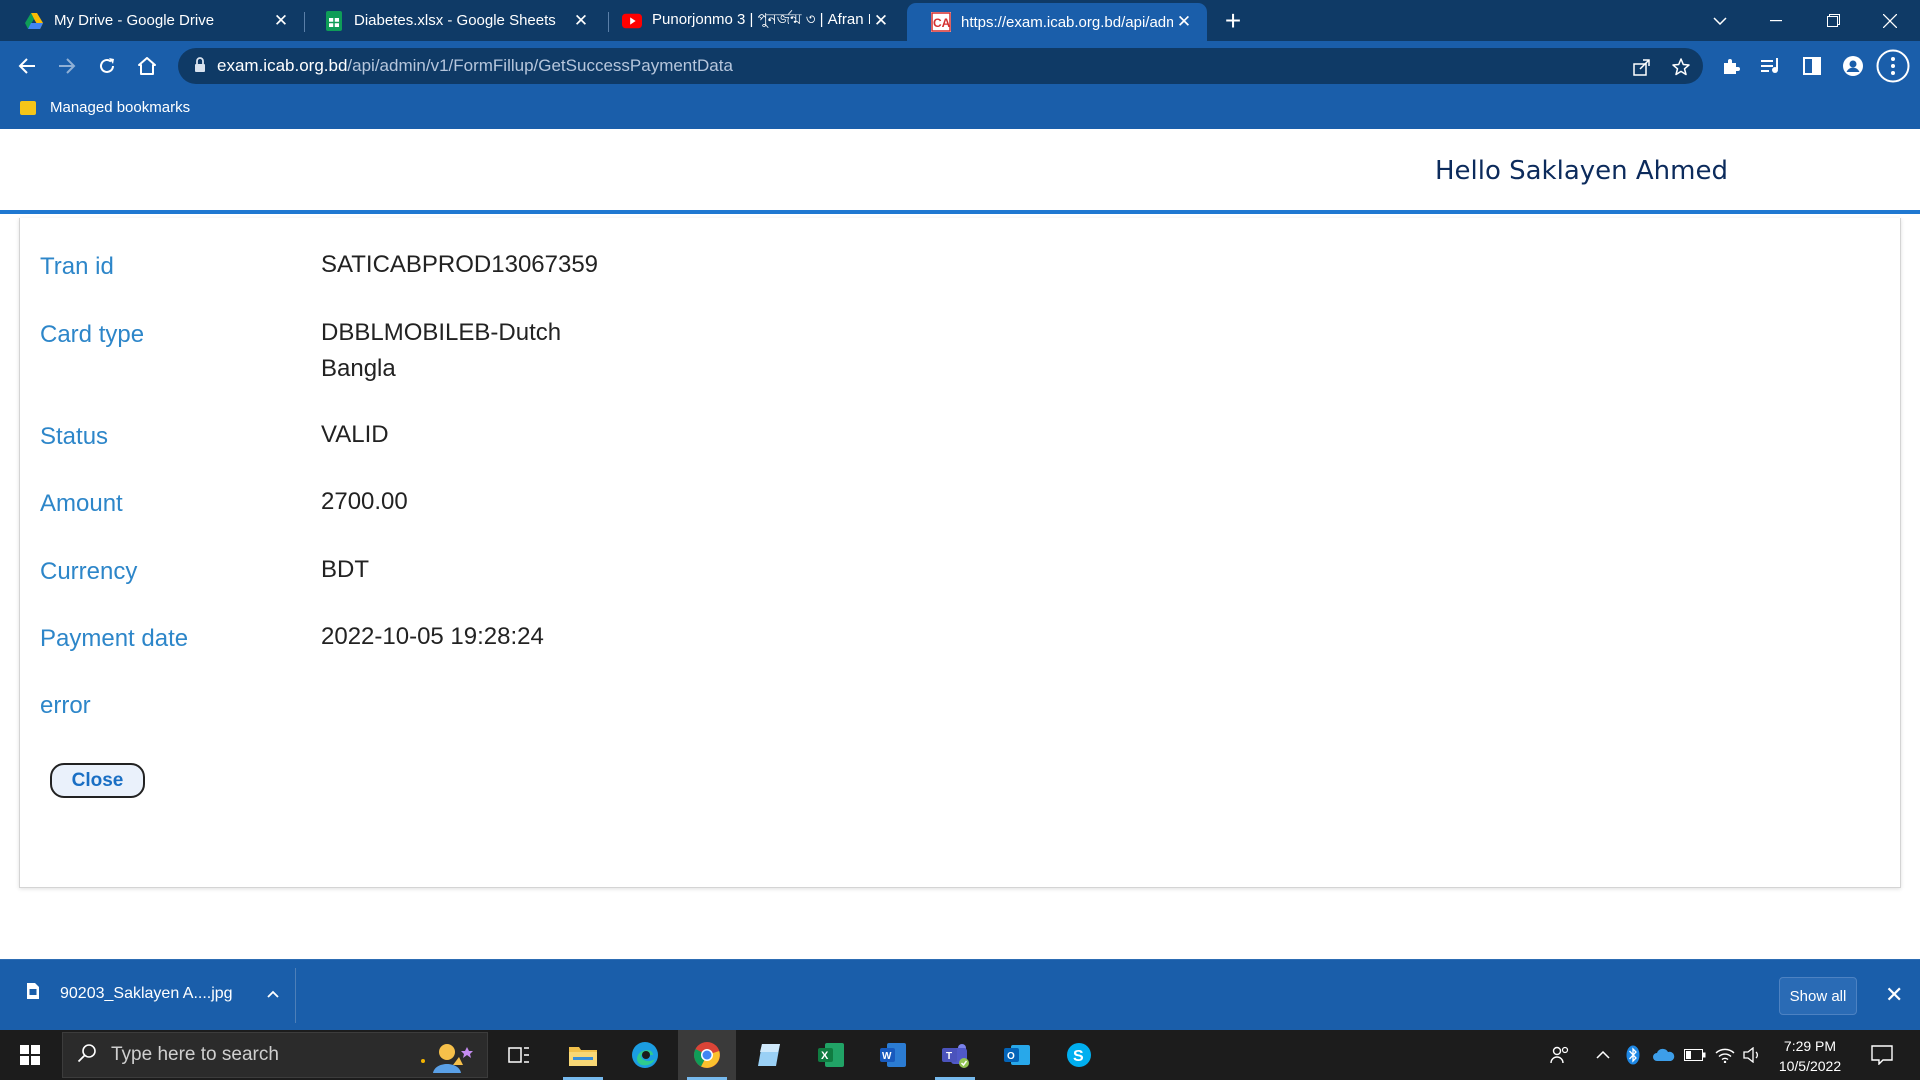 The height and width of the screenshot is (1080, 1920). Describe the element at coordinates (825, 1056) in the screenshot. I see `svg-text: X` at that location.